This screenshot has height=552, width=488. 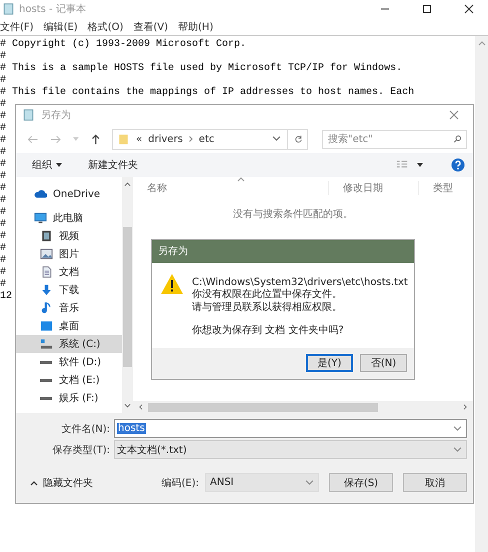 I want to click on sidebar-item: 此电脑, so click(x=69, y=218).